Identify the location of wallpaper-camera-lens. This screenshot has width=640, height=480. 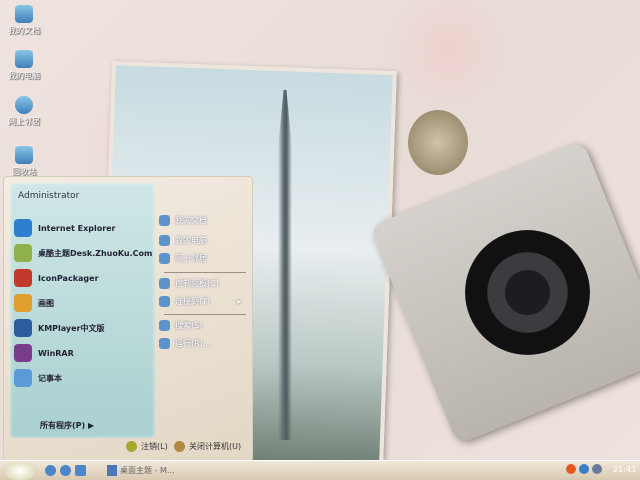
(527, 292).